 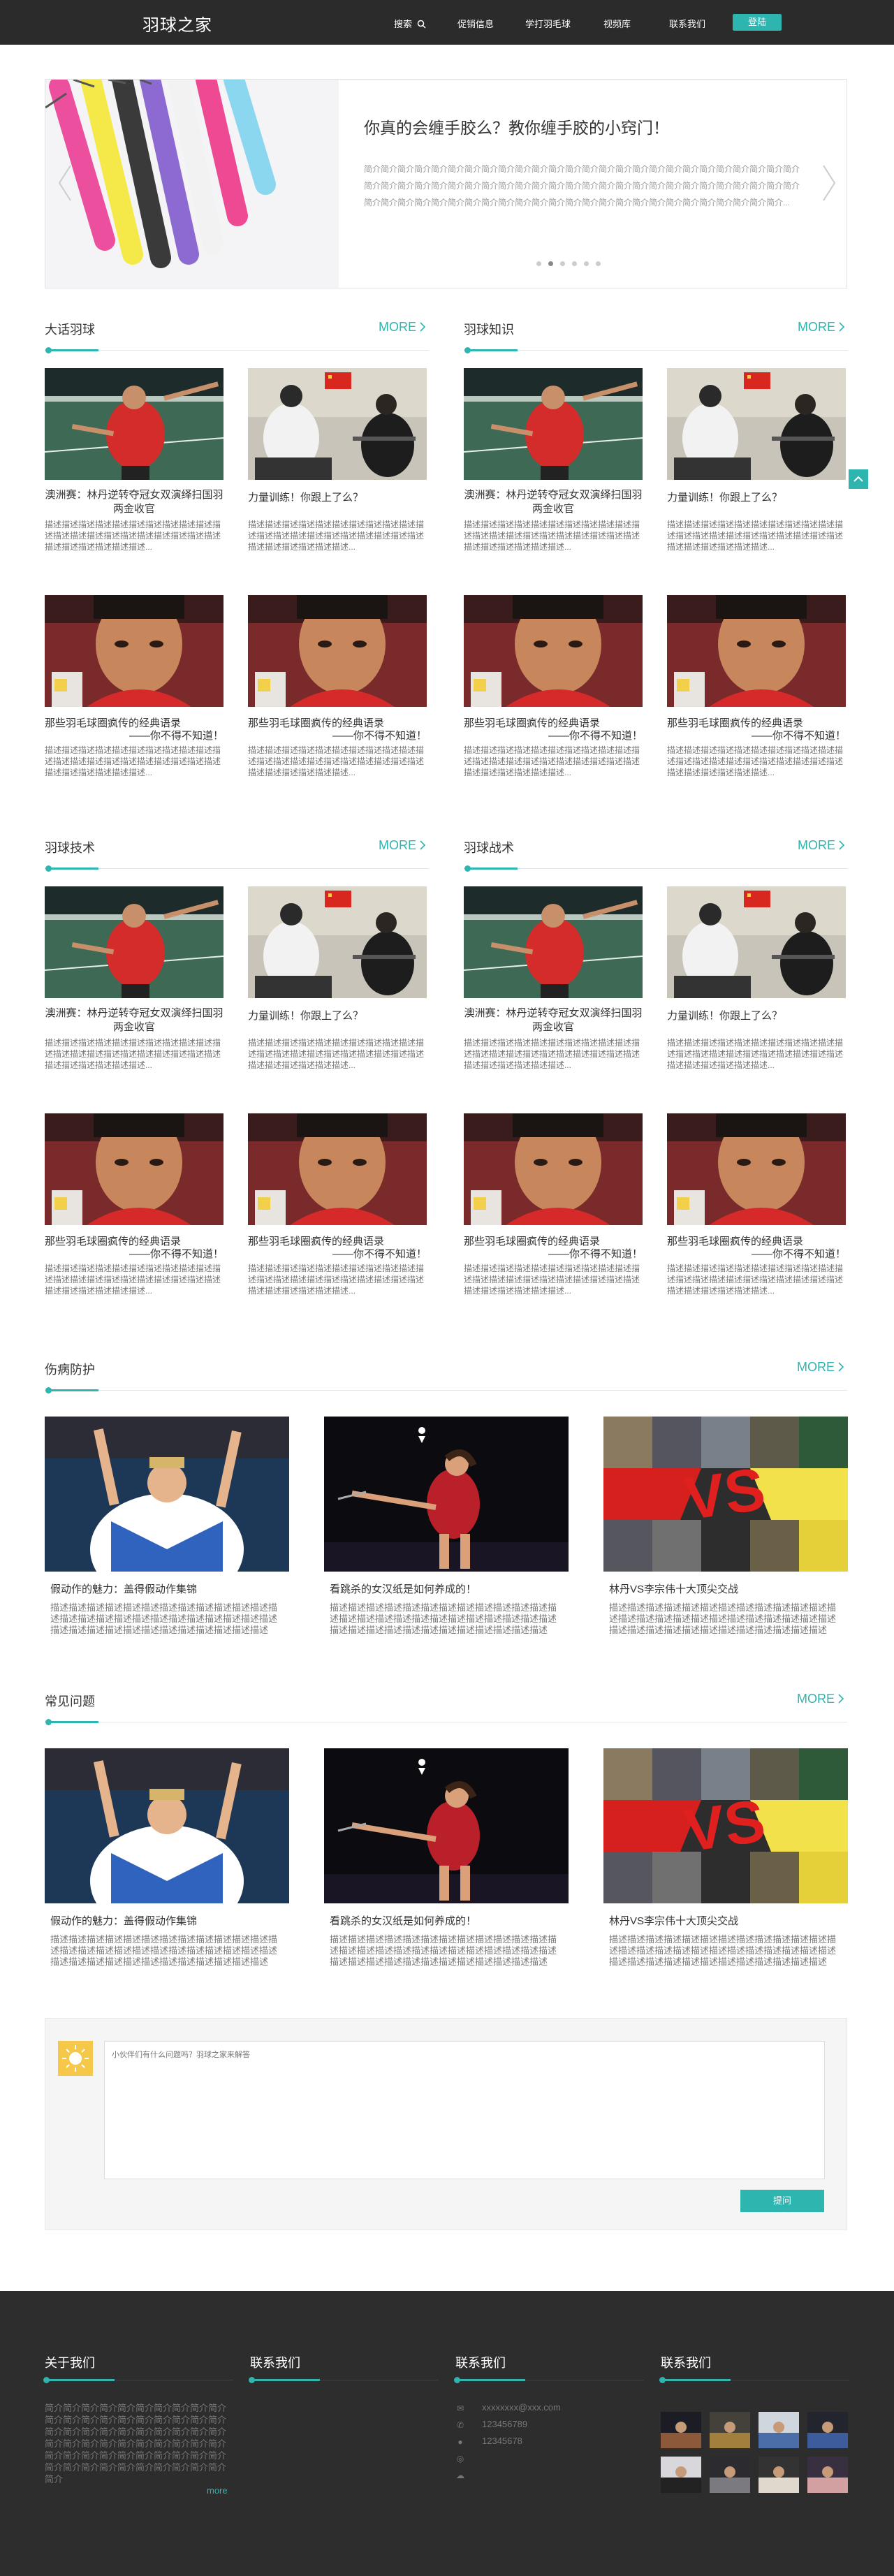 I want to click on phone-icon: ✆, so click(x=460, y=2425).